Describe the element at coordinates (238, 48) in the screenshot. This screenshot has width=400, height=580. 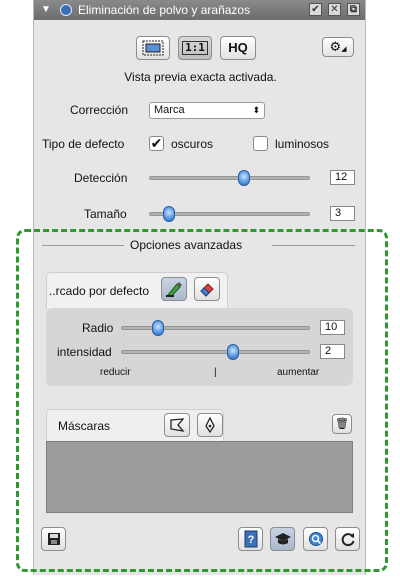
I see `hq-button: HQ` at that location.